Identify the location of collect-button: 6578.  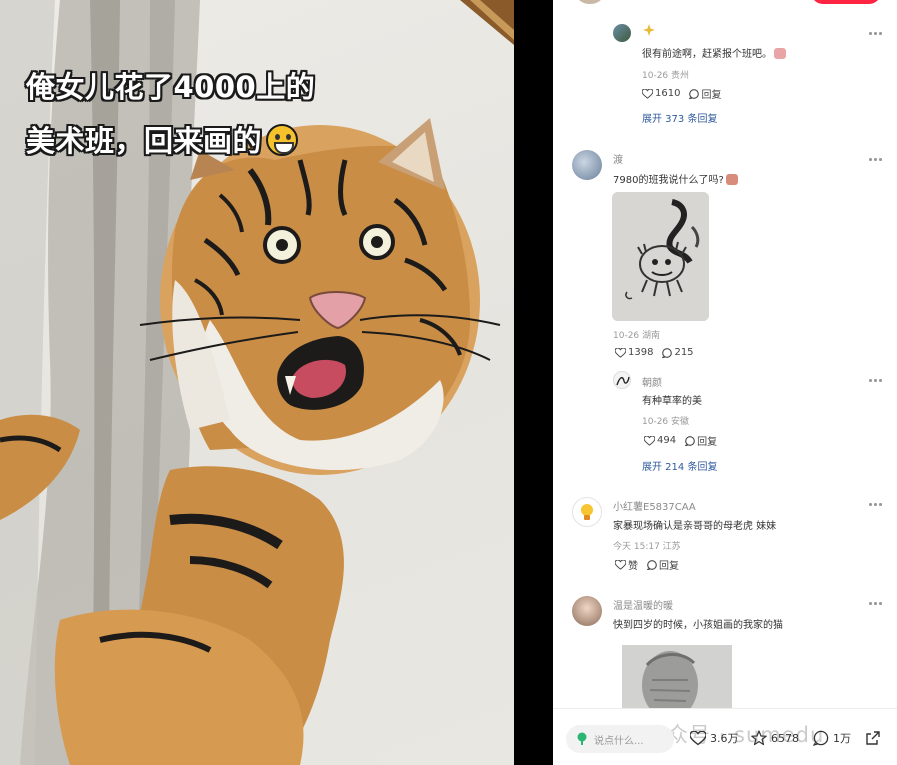
(775, 738).